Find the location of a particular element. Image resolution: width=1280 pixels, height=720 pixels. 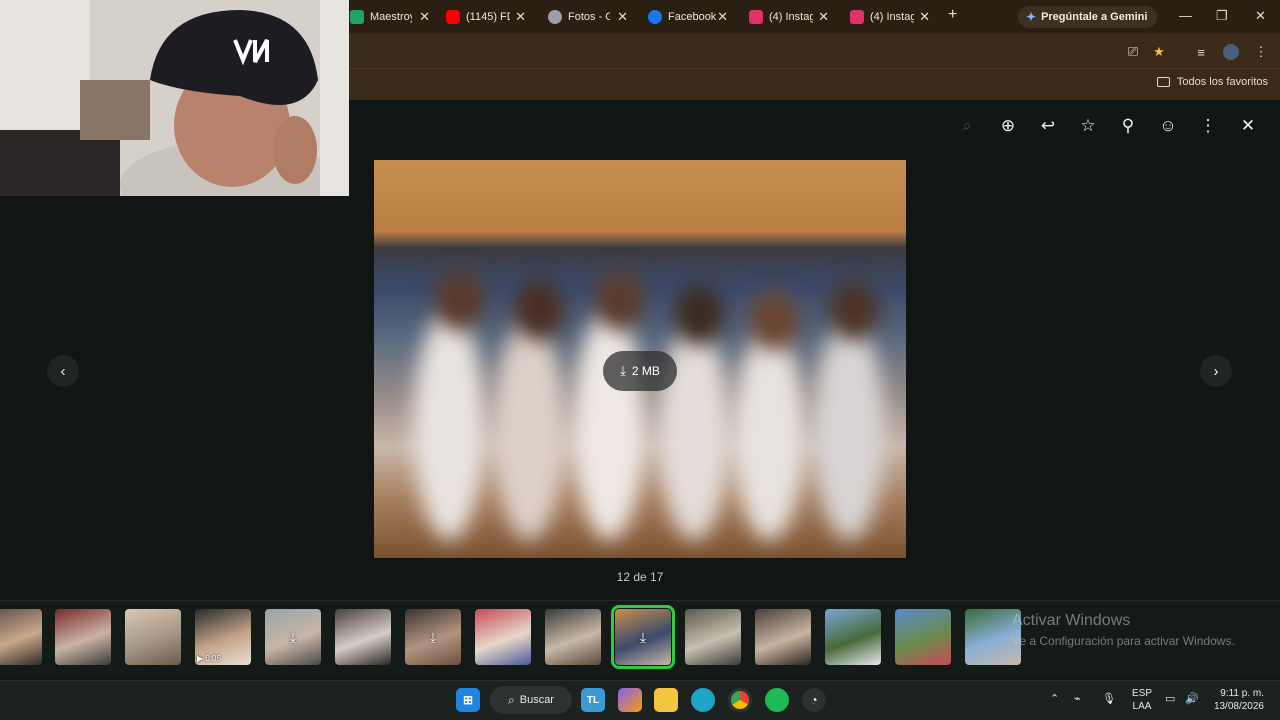

zoom-in-icon: ⊕ is located at coordinates (1008, 126).